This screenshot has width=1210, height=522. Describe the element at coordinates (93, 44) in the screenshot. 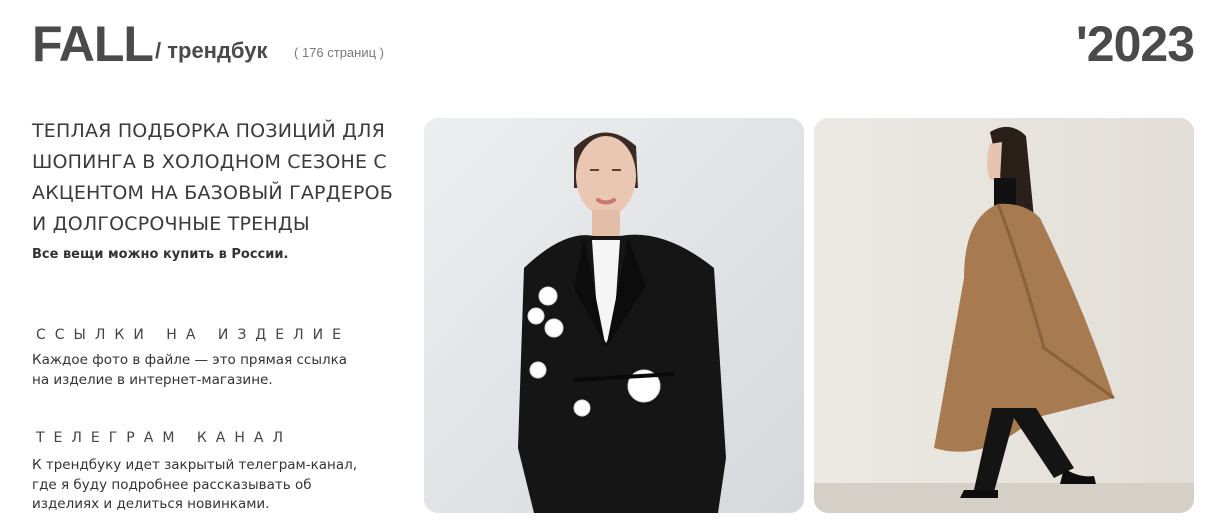

I see `page-title: FALL` at that location.